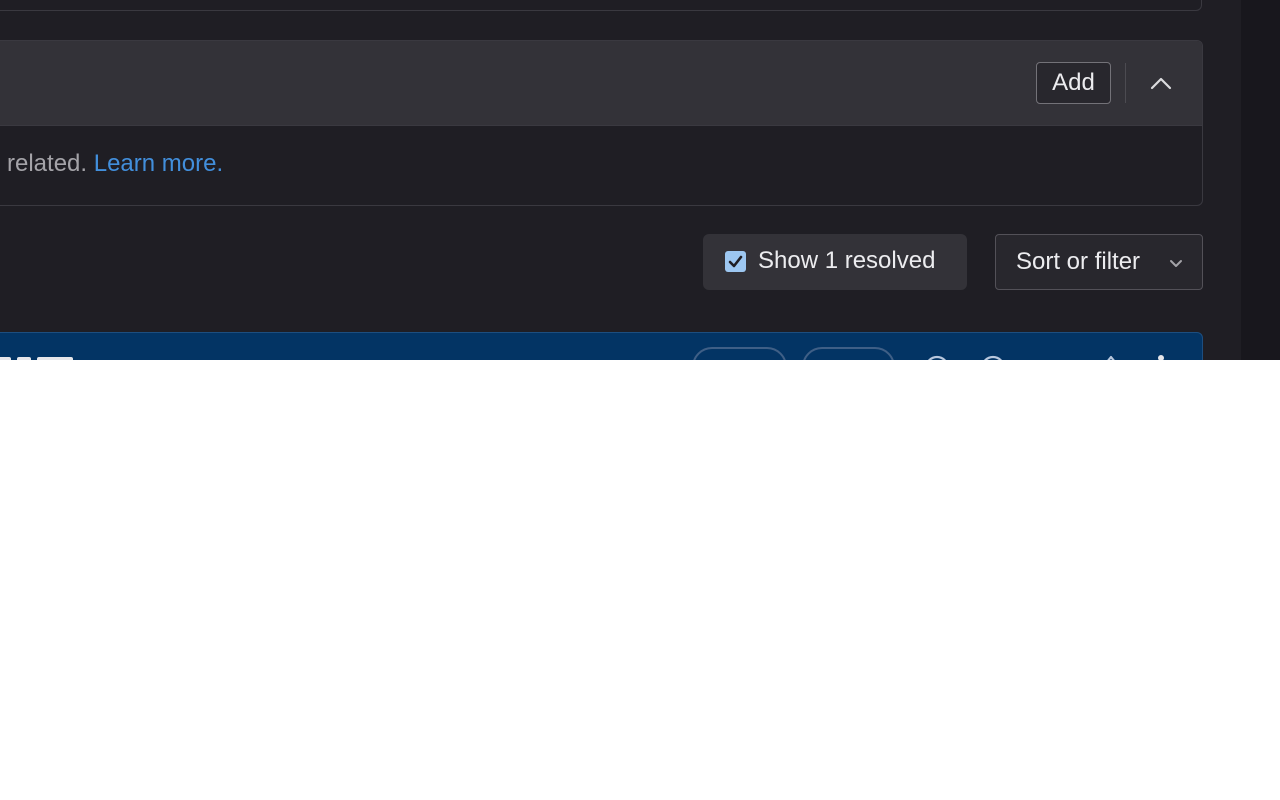 Image resolution: width=1280 pixels, height=800 pixels. I want to click on sort-or-filter-label: Sort or filter, so click(1078, 261).